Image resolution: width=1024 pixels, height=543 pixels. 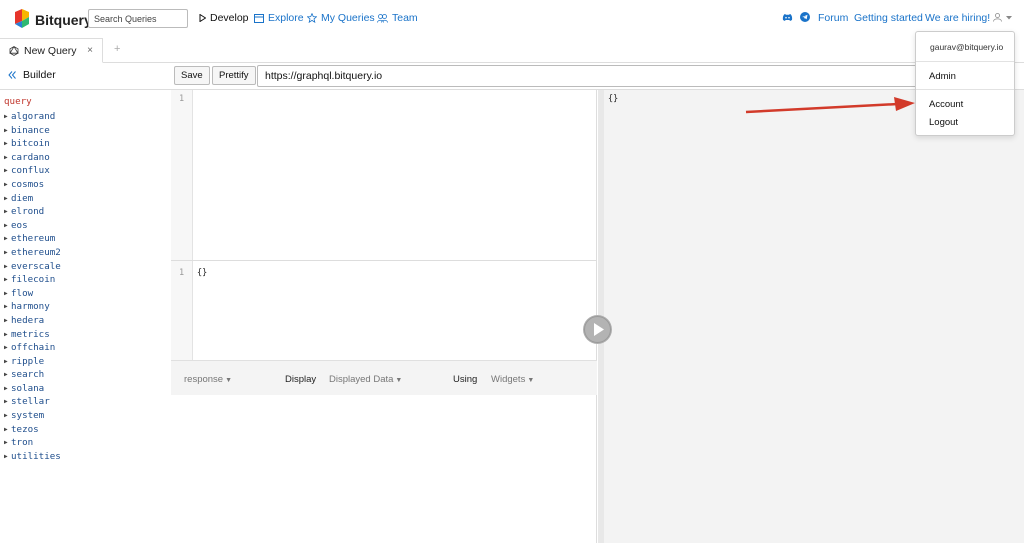 What do you see at coordinates (394, 310) in the screenshot?
I see `variables-editor: {}` at bounding box center [394, 310].